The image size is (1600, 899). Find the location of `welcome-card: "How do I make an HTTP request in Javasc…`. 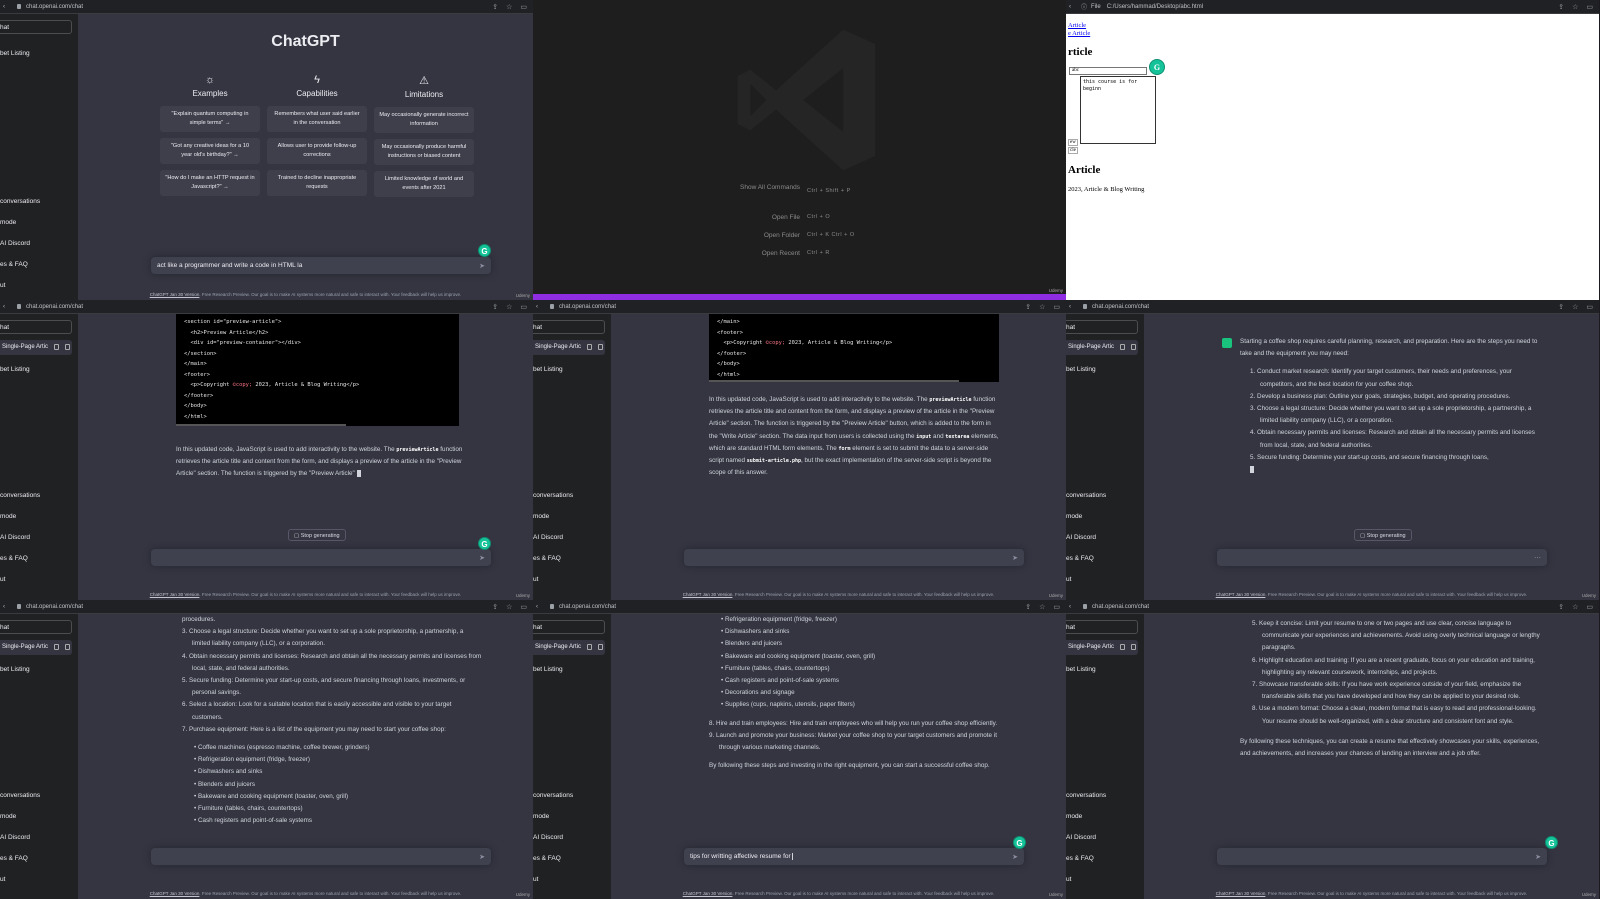

welcome-card: "How do I make an HTTP request in Javasc… is located at coordinates (210, 183).